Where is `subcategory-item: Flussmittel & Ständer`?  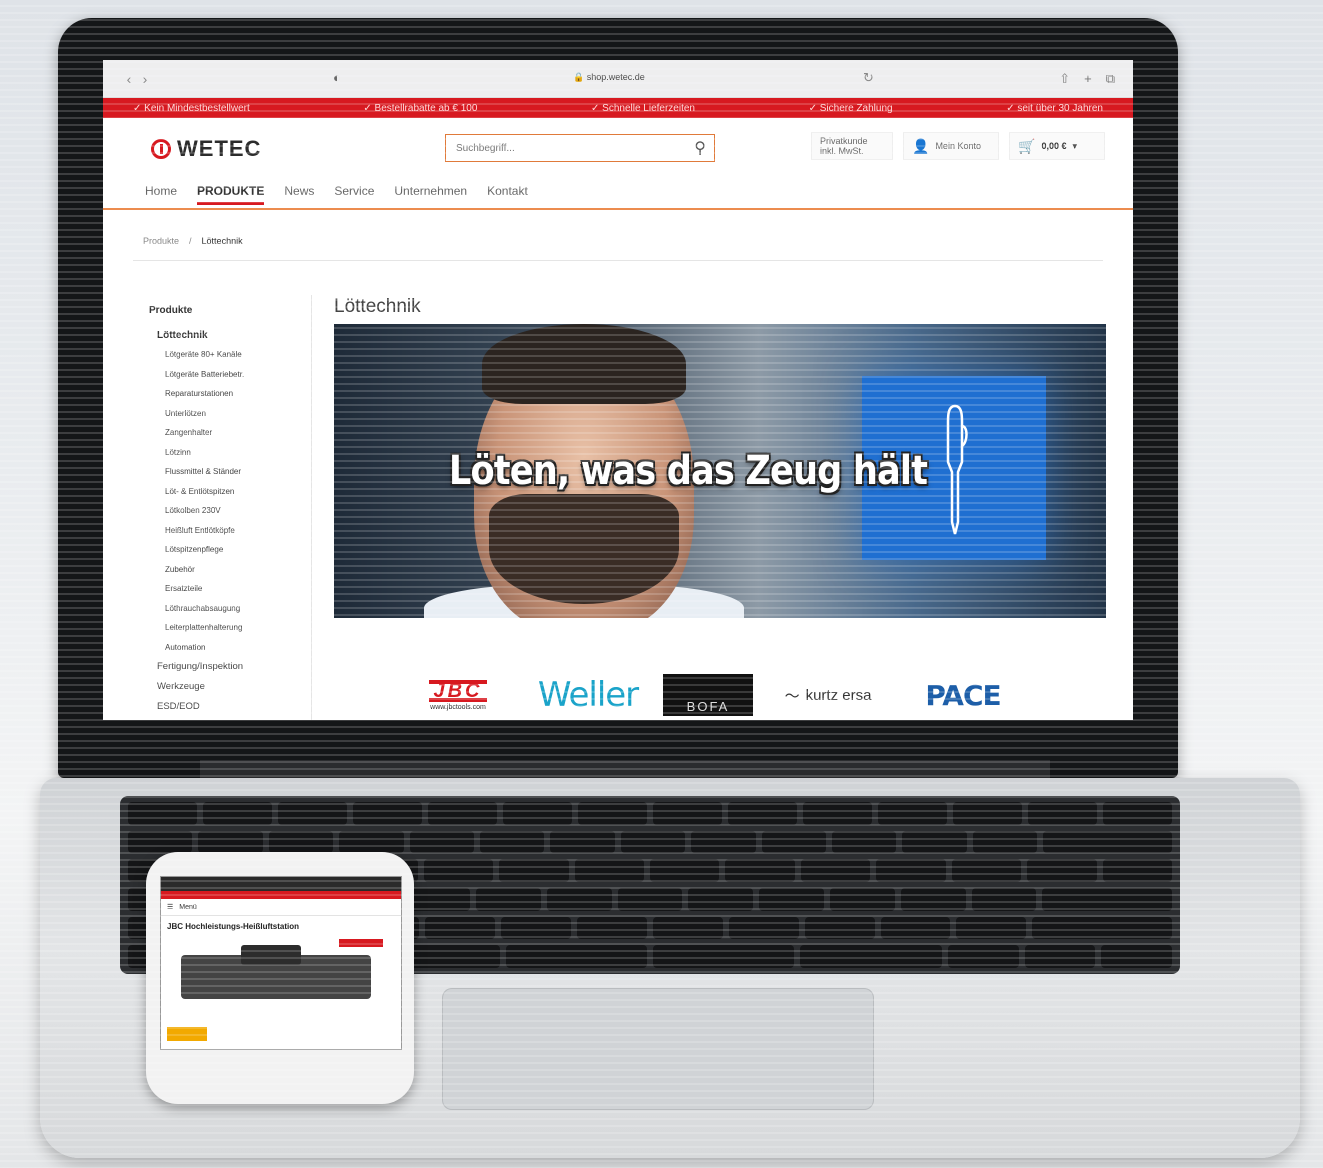
subcategory-item: Flussmittel & Ständer is located at coordinates (238, 472).